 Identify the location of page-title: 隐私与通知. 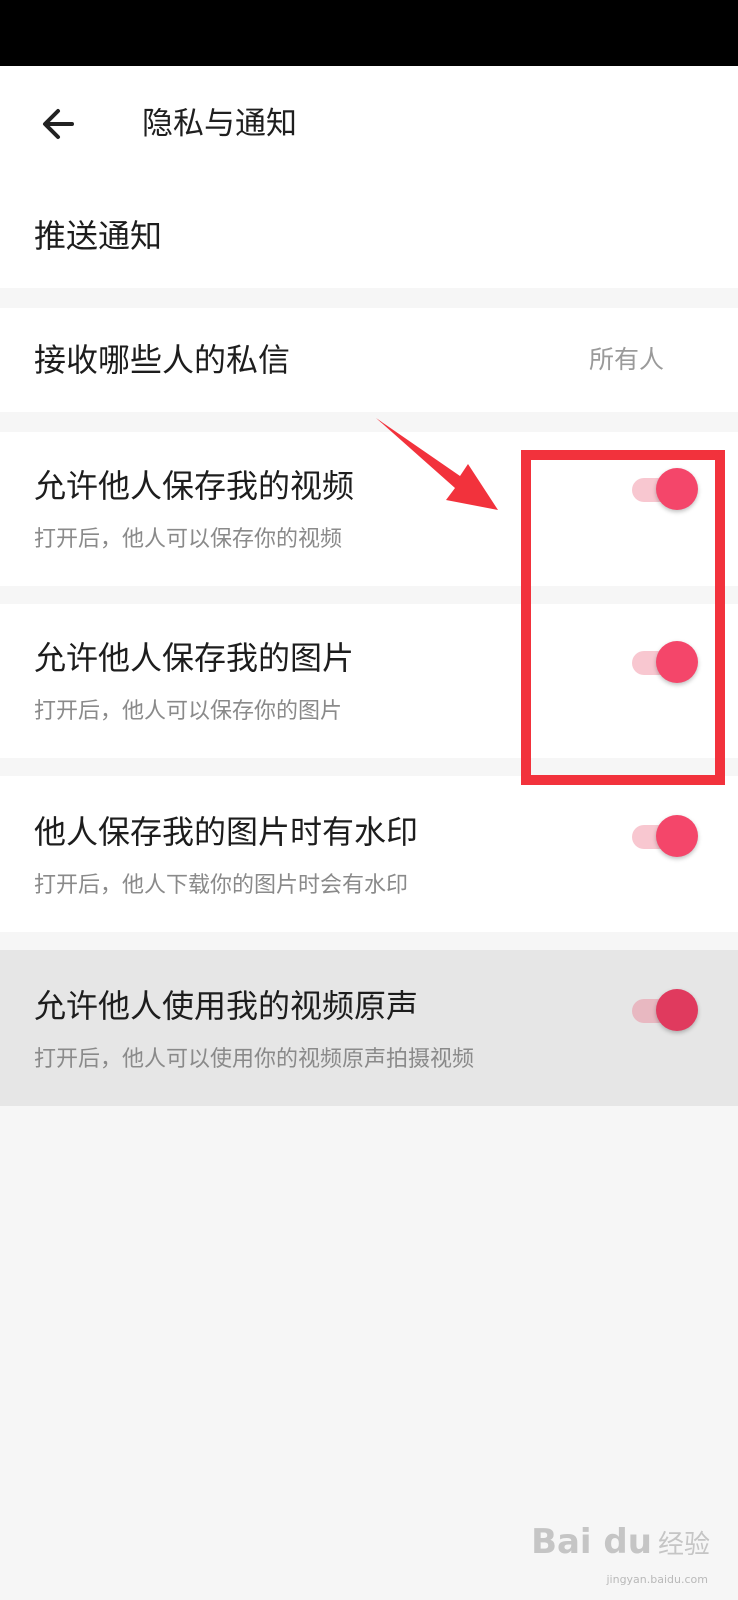
(219, 124).